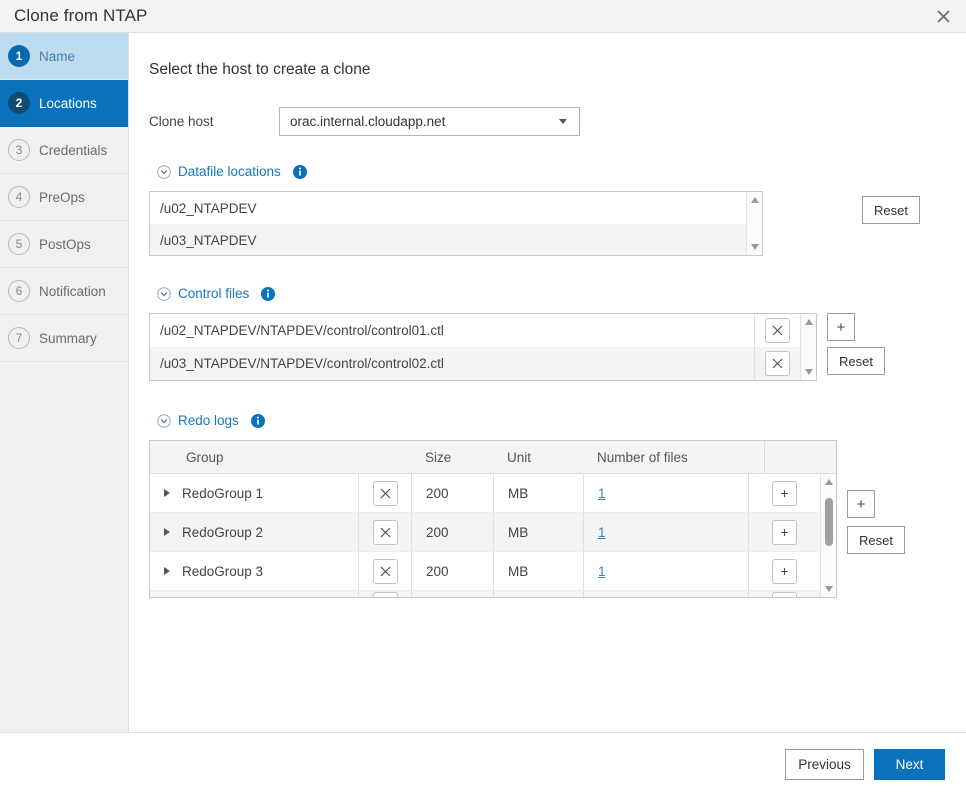 The image size is (966, 795). What do you see at coordinates (19, 291) in the screenshot?
I see `step-number: 6` at bounding box center [19, 291].